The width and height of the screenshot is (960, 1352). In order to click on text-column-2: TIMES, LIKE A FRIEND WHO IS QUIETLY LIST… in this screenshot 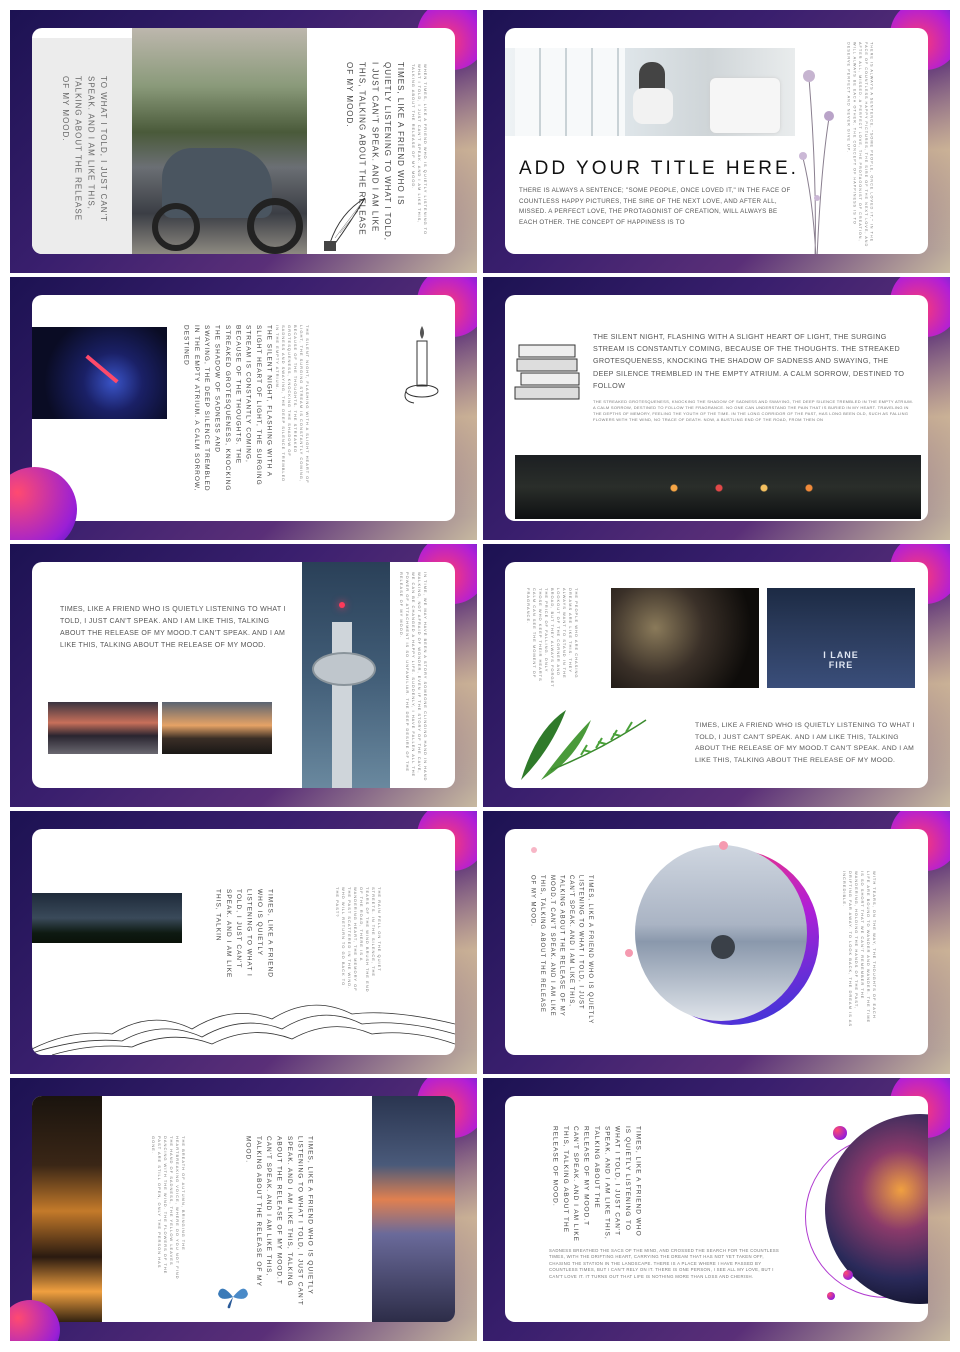, I will do `click(279, 1221)`.